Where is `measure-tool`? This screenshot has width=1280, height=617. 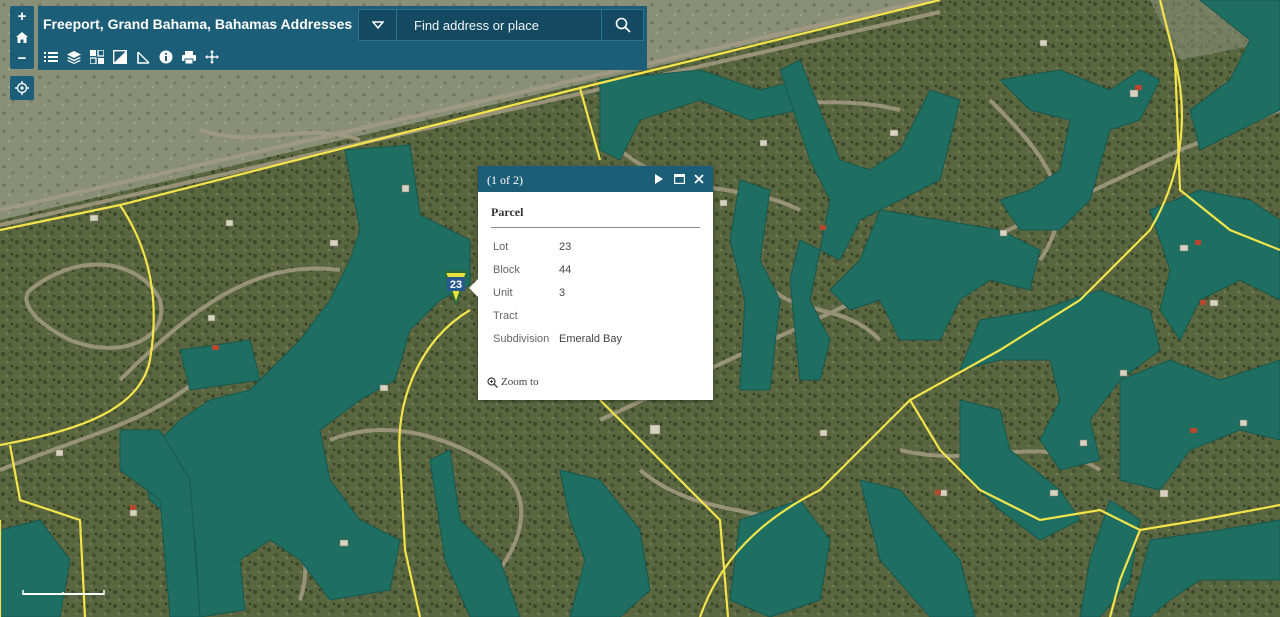
measure-tool is located at coordinates (143, 57).